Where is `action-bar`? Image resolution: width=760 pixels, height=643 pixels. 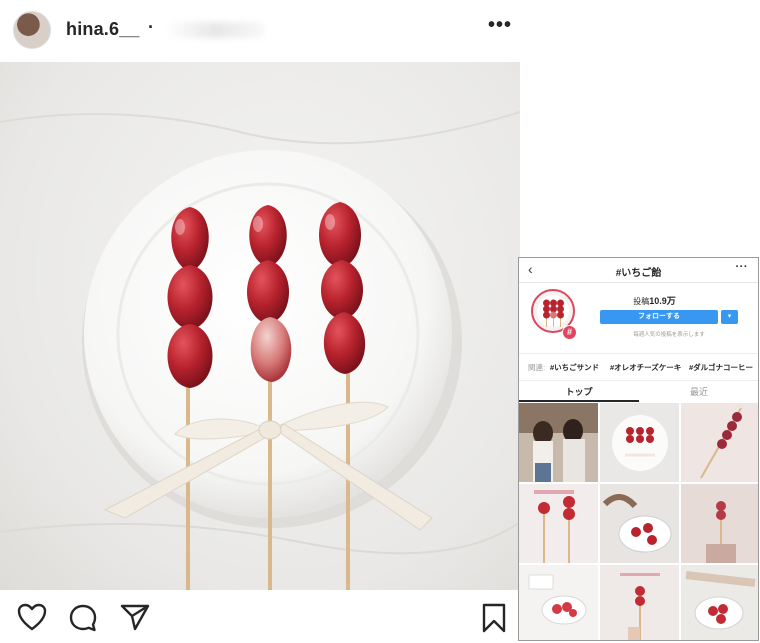
action-bar is located at coordinates (260, 616).